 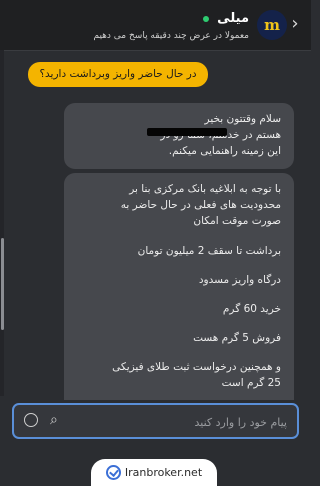 I want to click on message-composer: ⌕, so click(x=155, y=421).